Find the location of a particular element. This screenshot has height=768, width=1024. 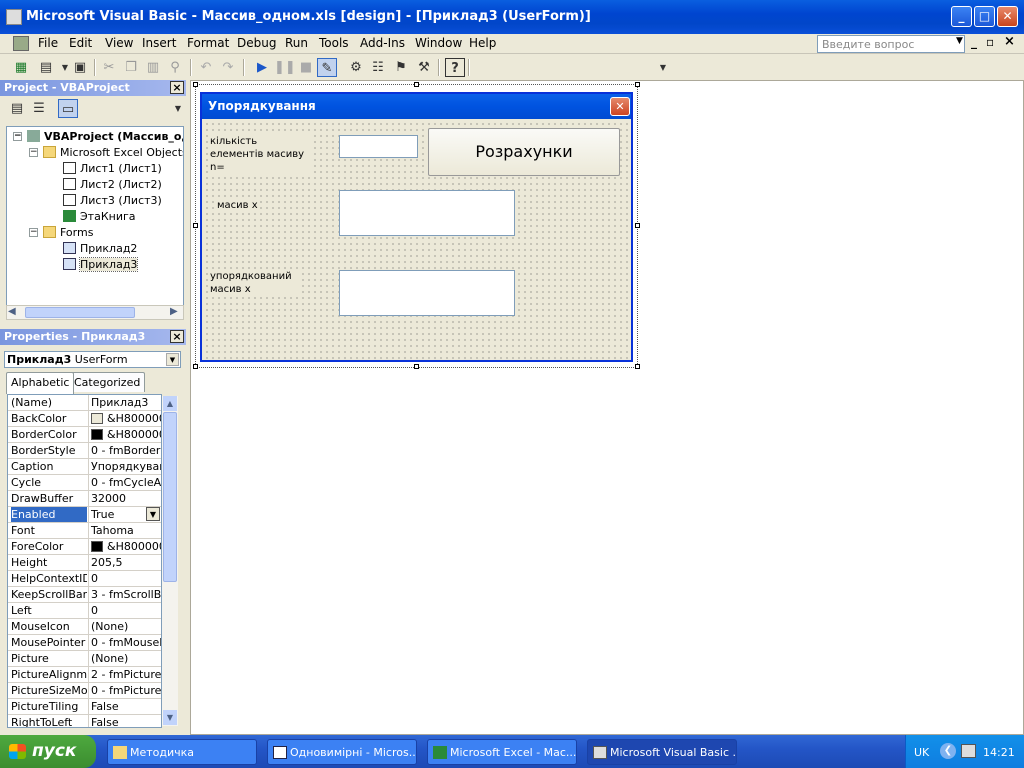

scroll-right-icon: ▶ is located at coordinates (174, 311).